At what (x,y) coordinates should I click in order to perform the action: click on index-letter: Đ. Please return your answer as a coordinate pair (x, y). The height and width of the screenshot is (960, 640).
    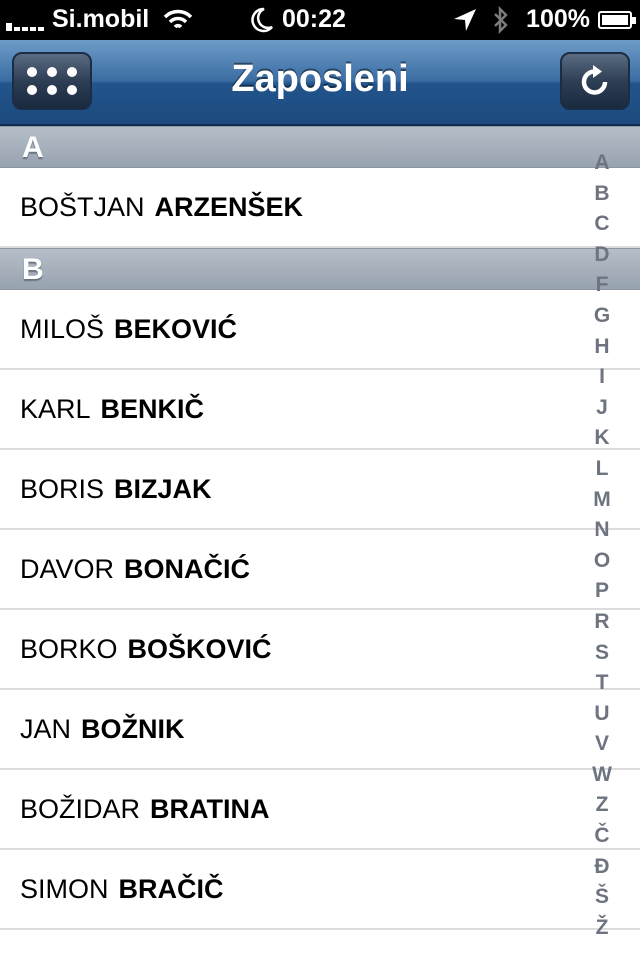
    Looking at the image, I should click on (602, 867).